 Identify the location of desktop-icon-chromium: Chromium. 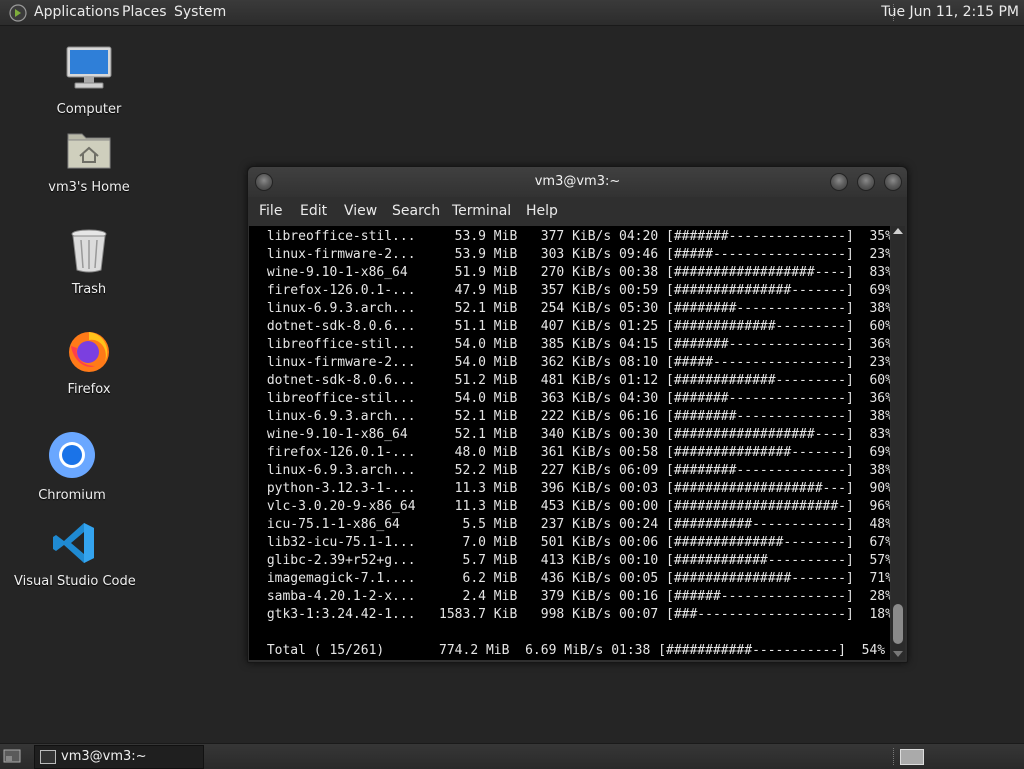
(72, 466).